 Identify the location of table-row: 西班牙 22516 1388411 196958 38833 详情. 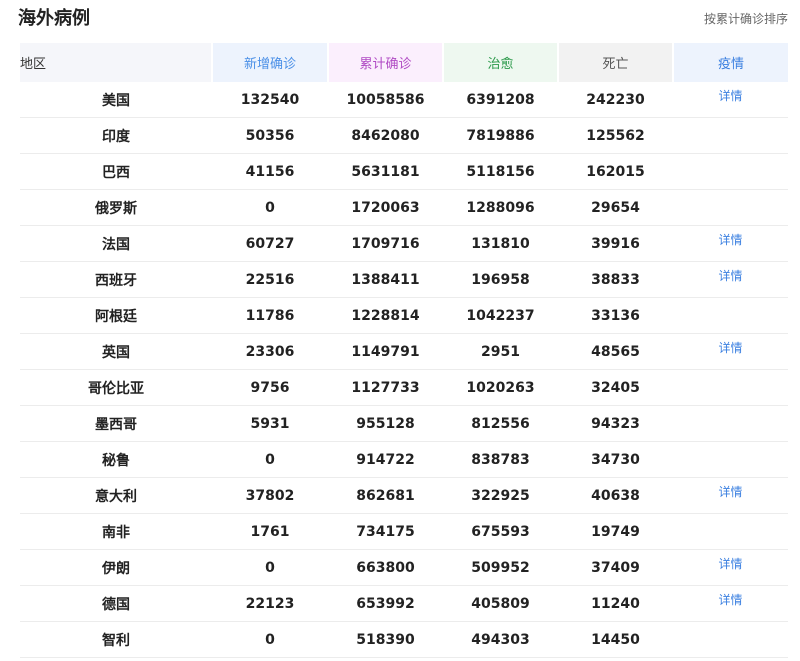
(404, 279).